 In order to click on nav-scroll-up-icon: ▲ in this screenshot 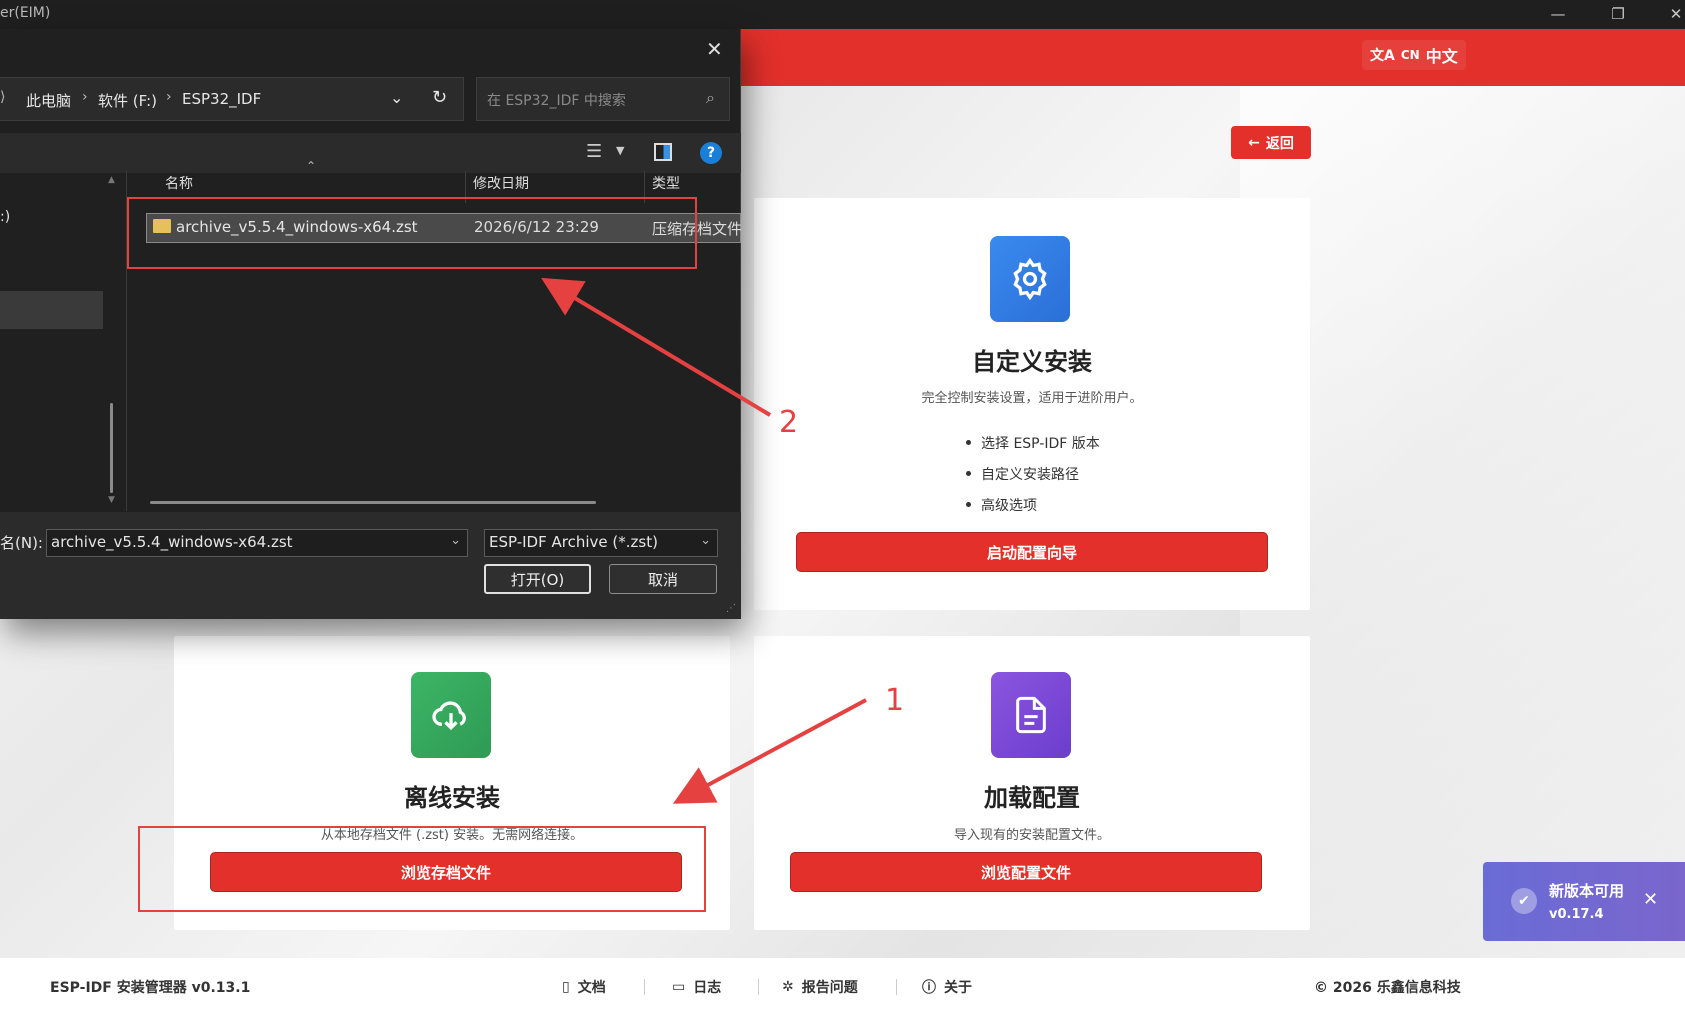, I will do `click(111, 180)`.